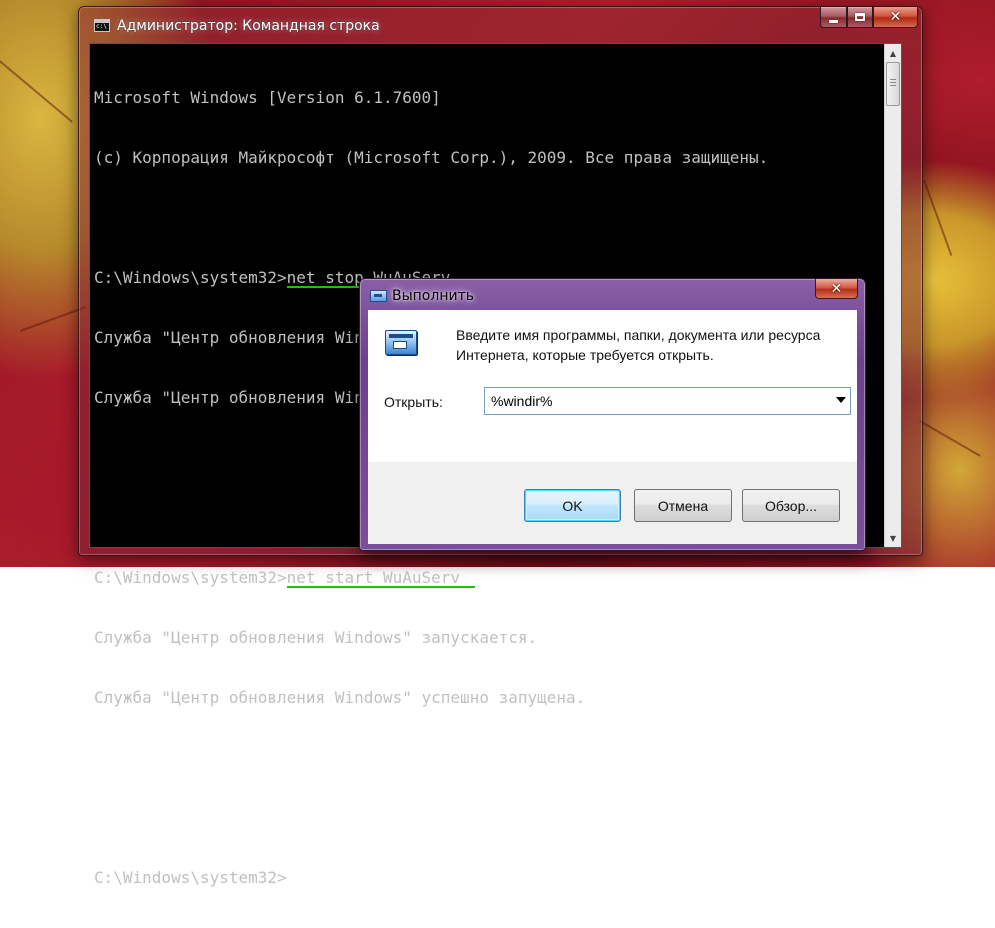 This screenshot has height=928, width=995. Describe the element at coordinates (893, 538) in the screenshot. I see `scroll-down-icon: ▼` at that location.